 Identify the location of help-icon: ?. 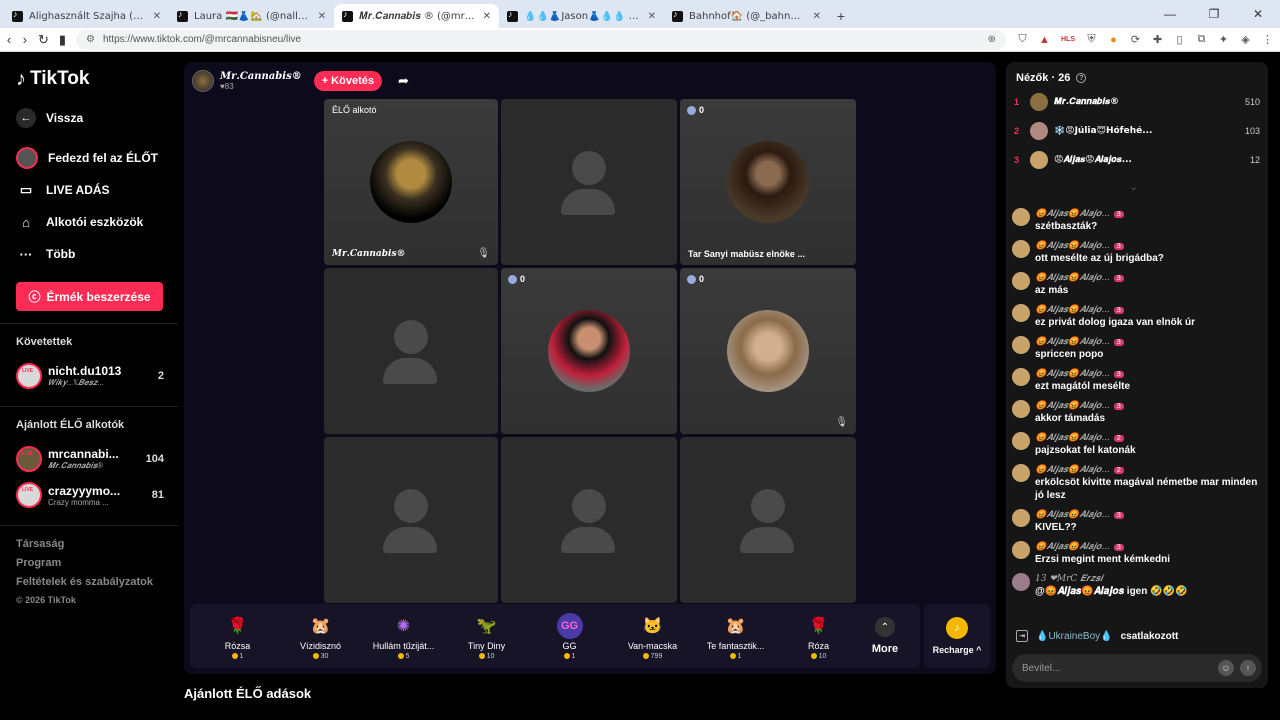
(1081, 78).